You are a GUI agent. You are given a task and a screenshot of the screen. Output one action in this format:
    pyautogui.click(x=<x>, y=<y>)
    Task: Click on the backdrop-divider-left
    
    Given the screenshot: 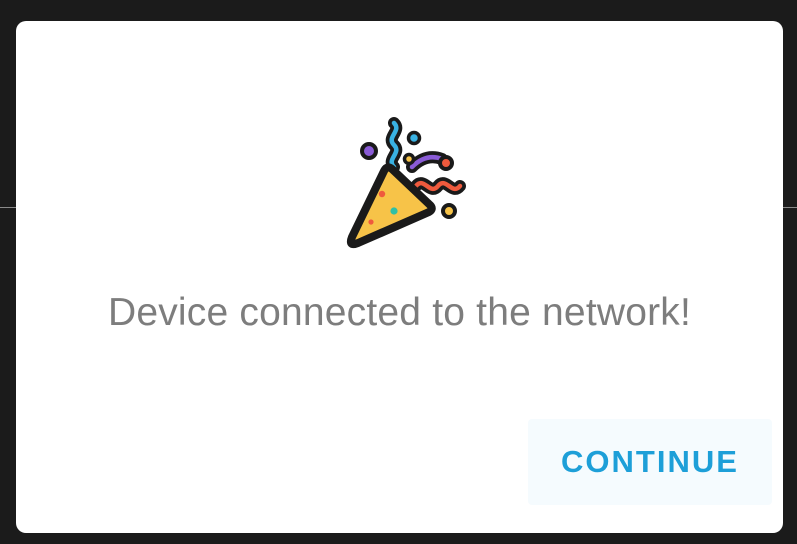 What is the action you would take?
    pyautogui.click(x=8, y=207)
    